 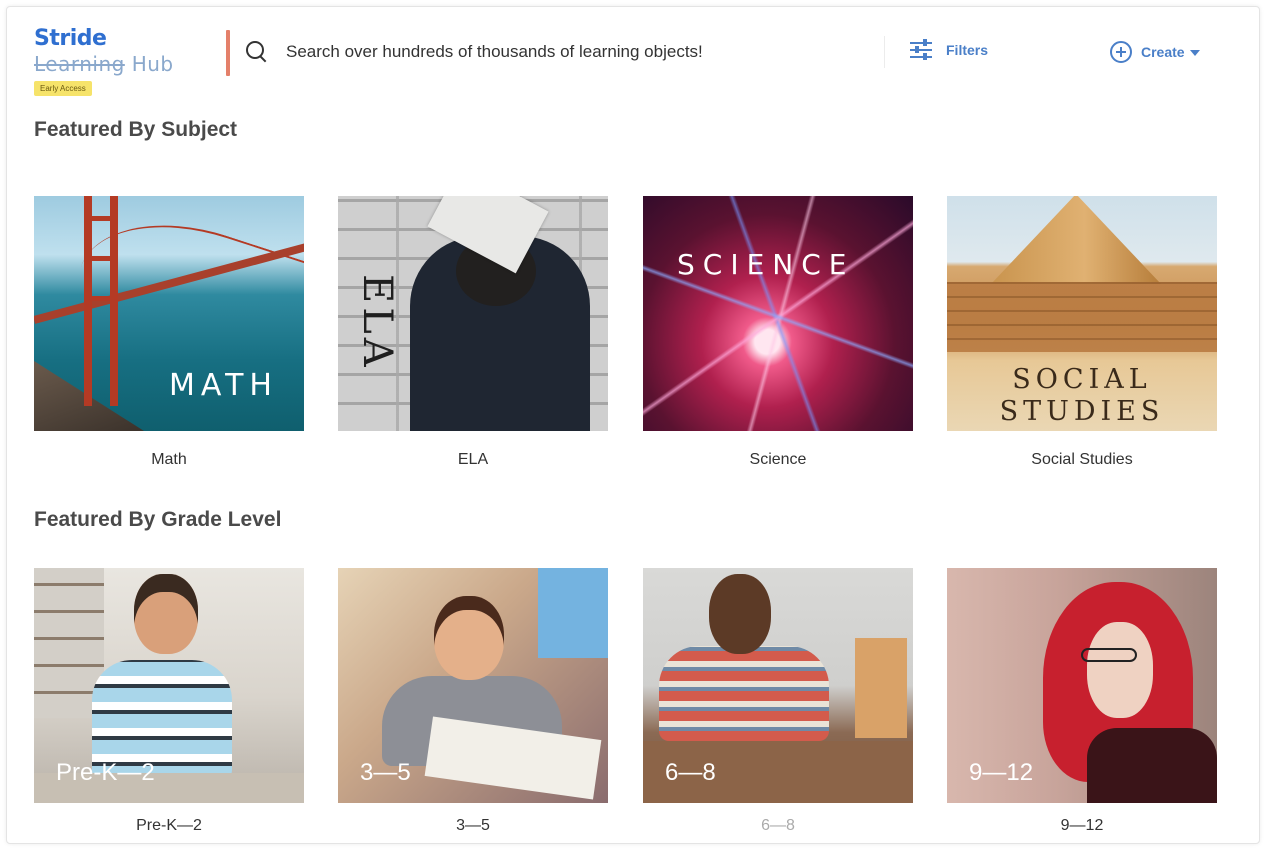 I want to click on social-studies-tile-line1: SOCIAL, so click(x=1082, y=379).